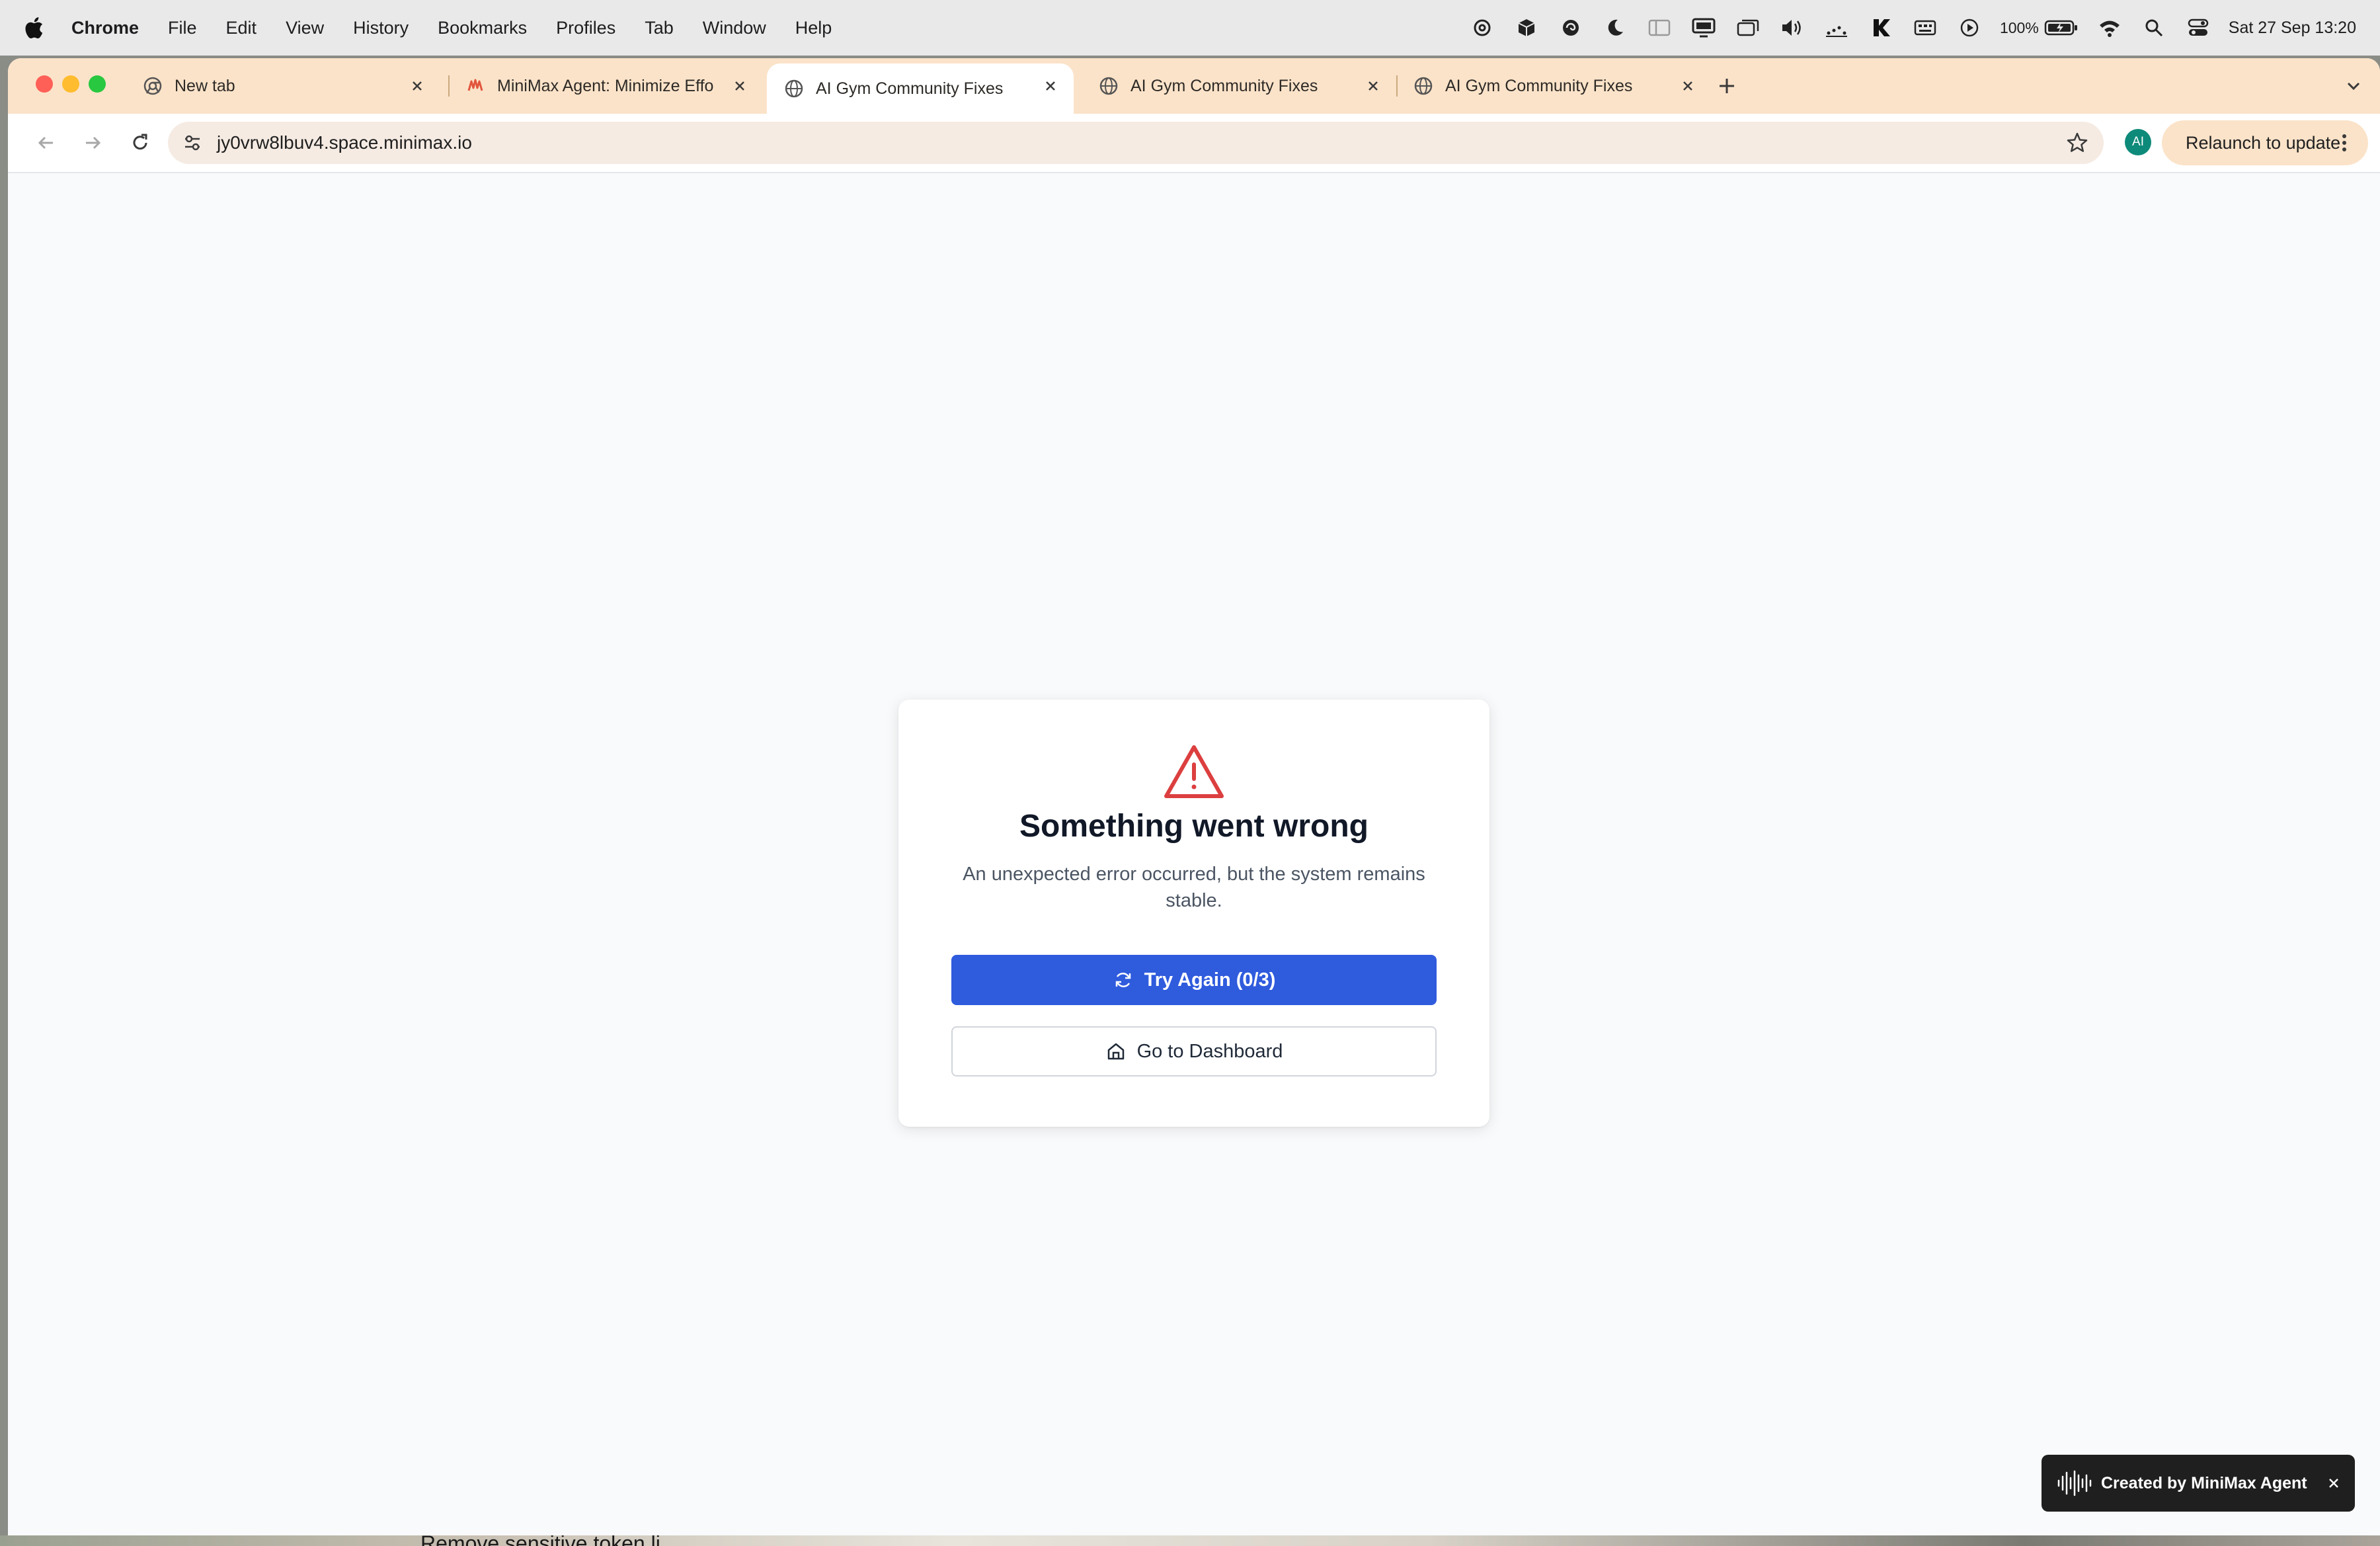  I want to click on battery-percent: 100%, so click(2019, 27).